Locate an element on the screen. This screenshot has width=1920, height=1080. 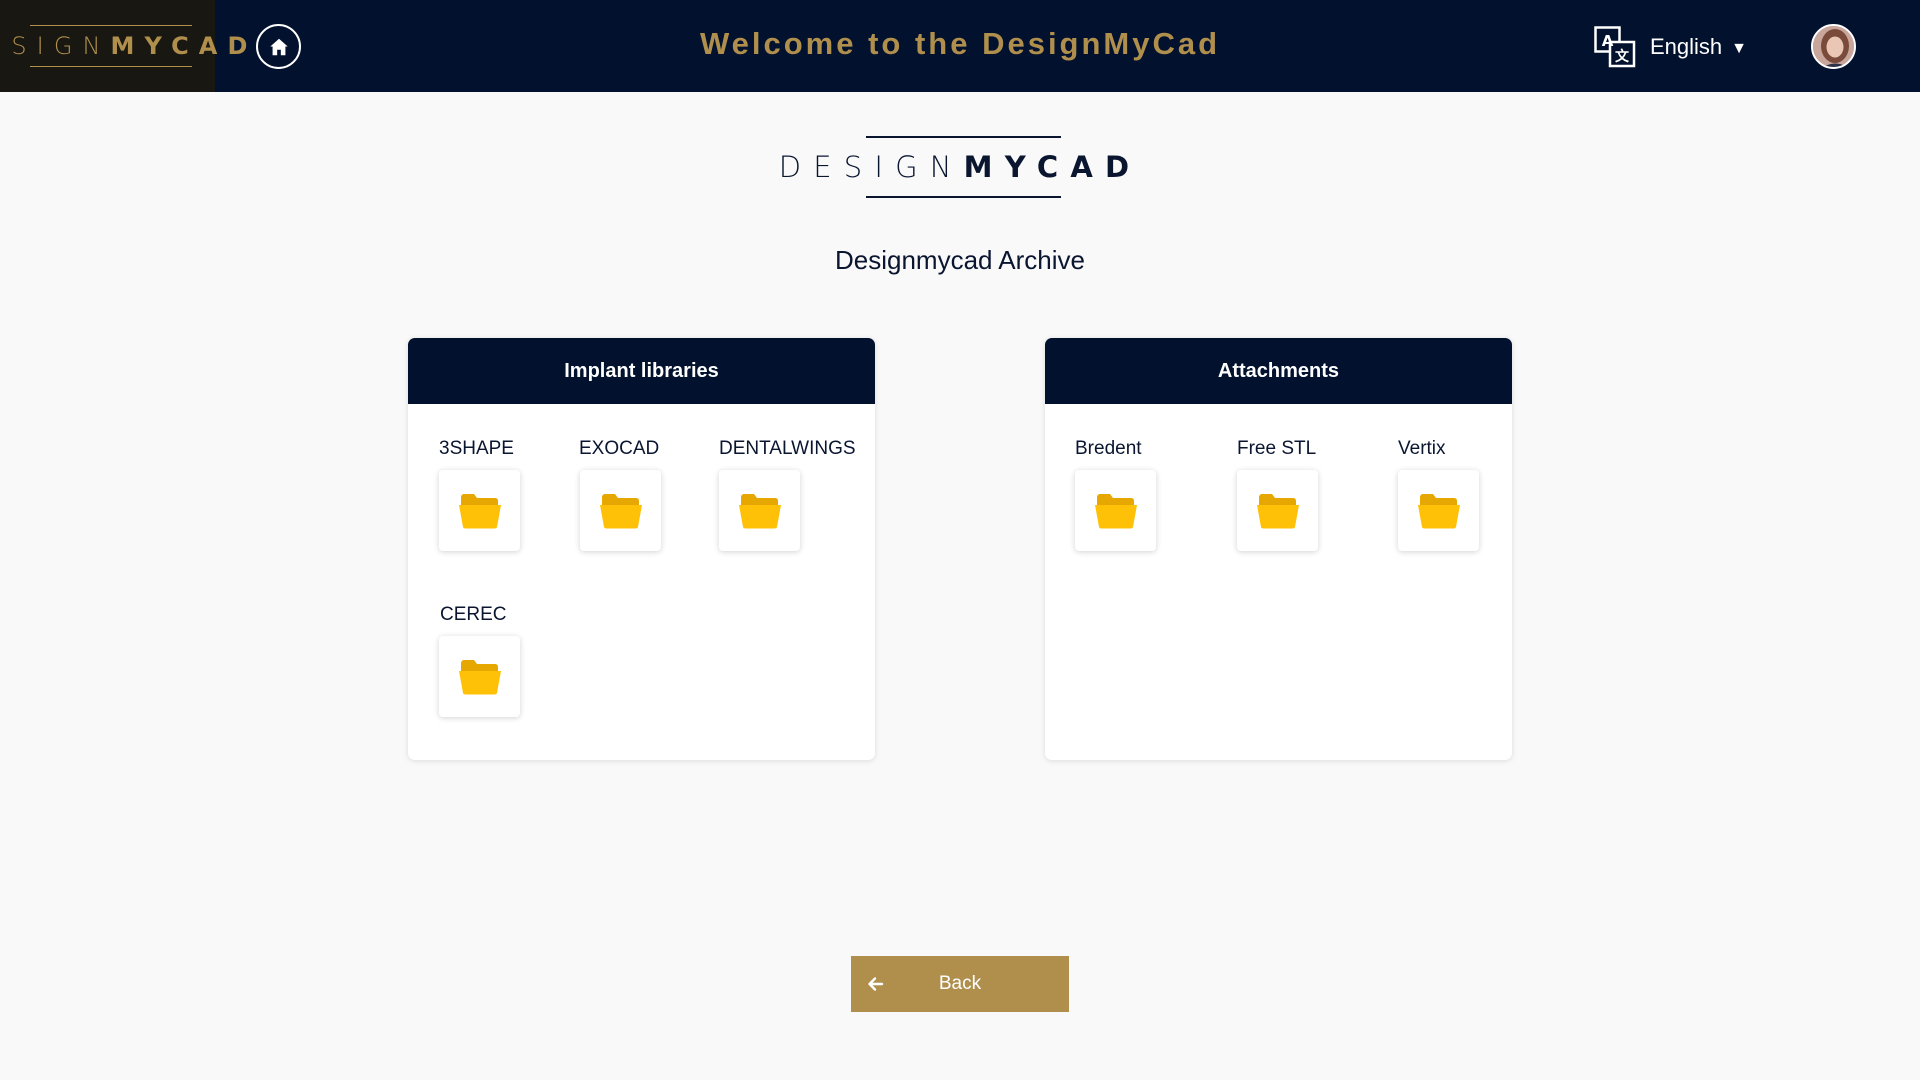
svg-text: A is located at coordinates (1608, 41).